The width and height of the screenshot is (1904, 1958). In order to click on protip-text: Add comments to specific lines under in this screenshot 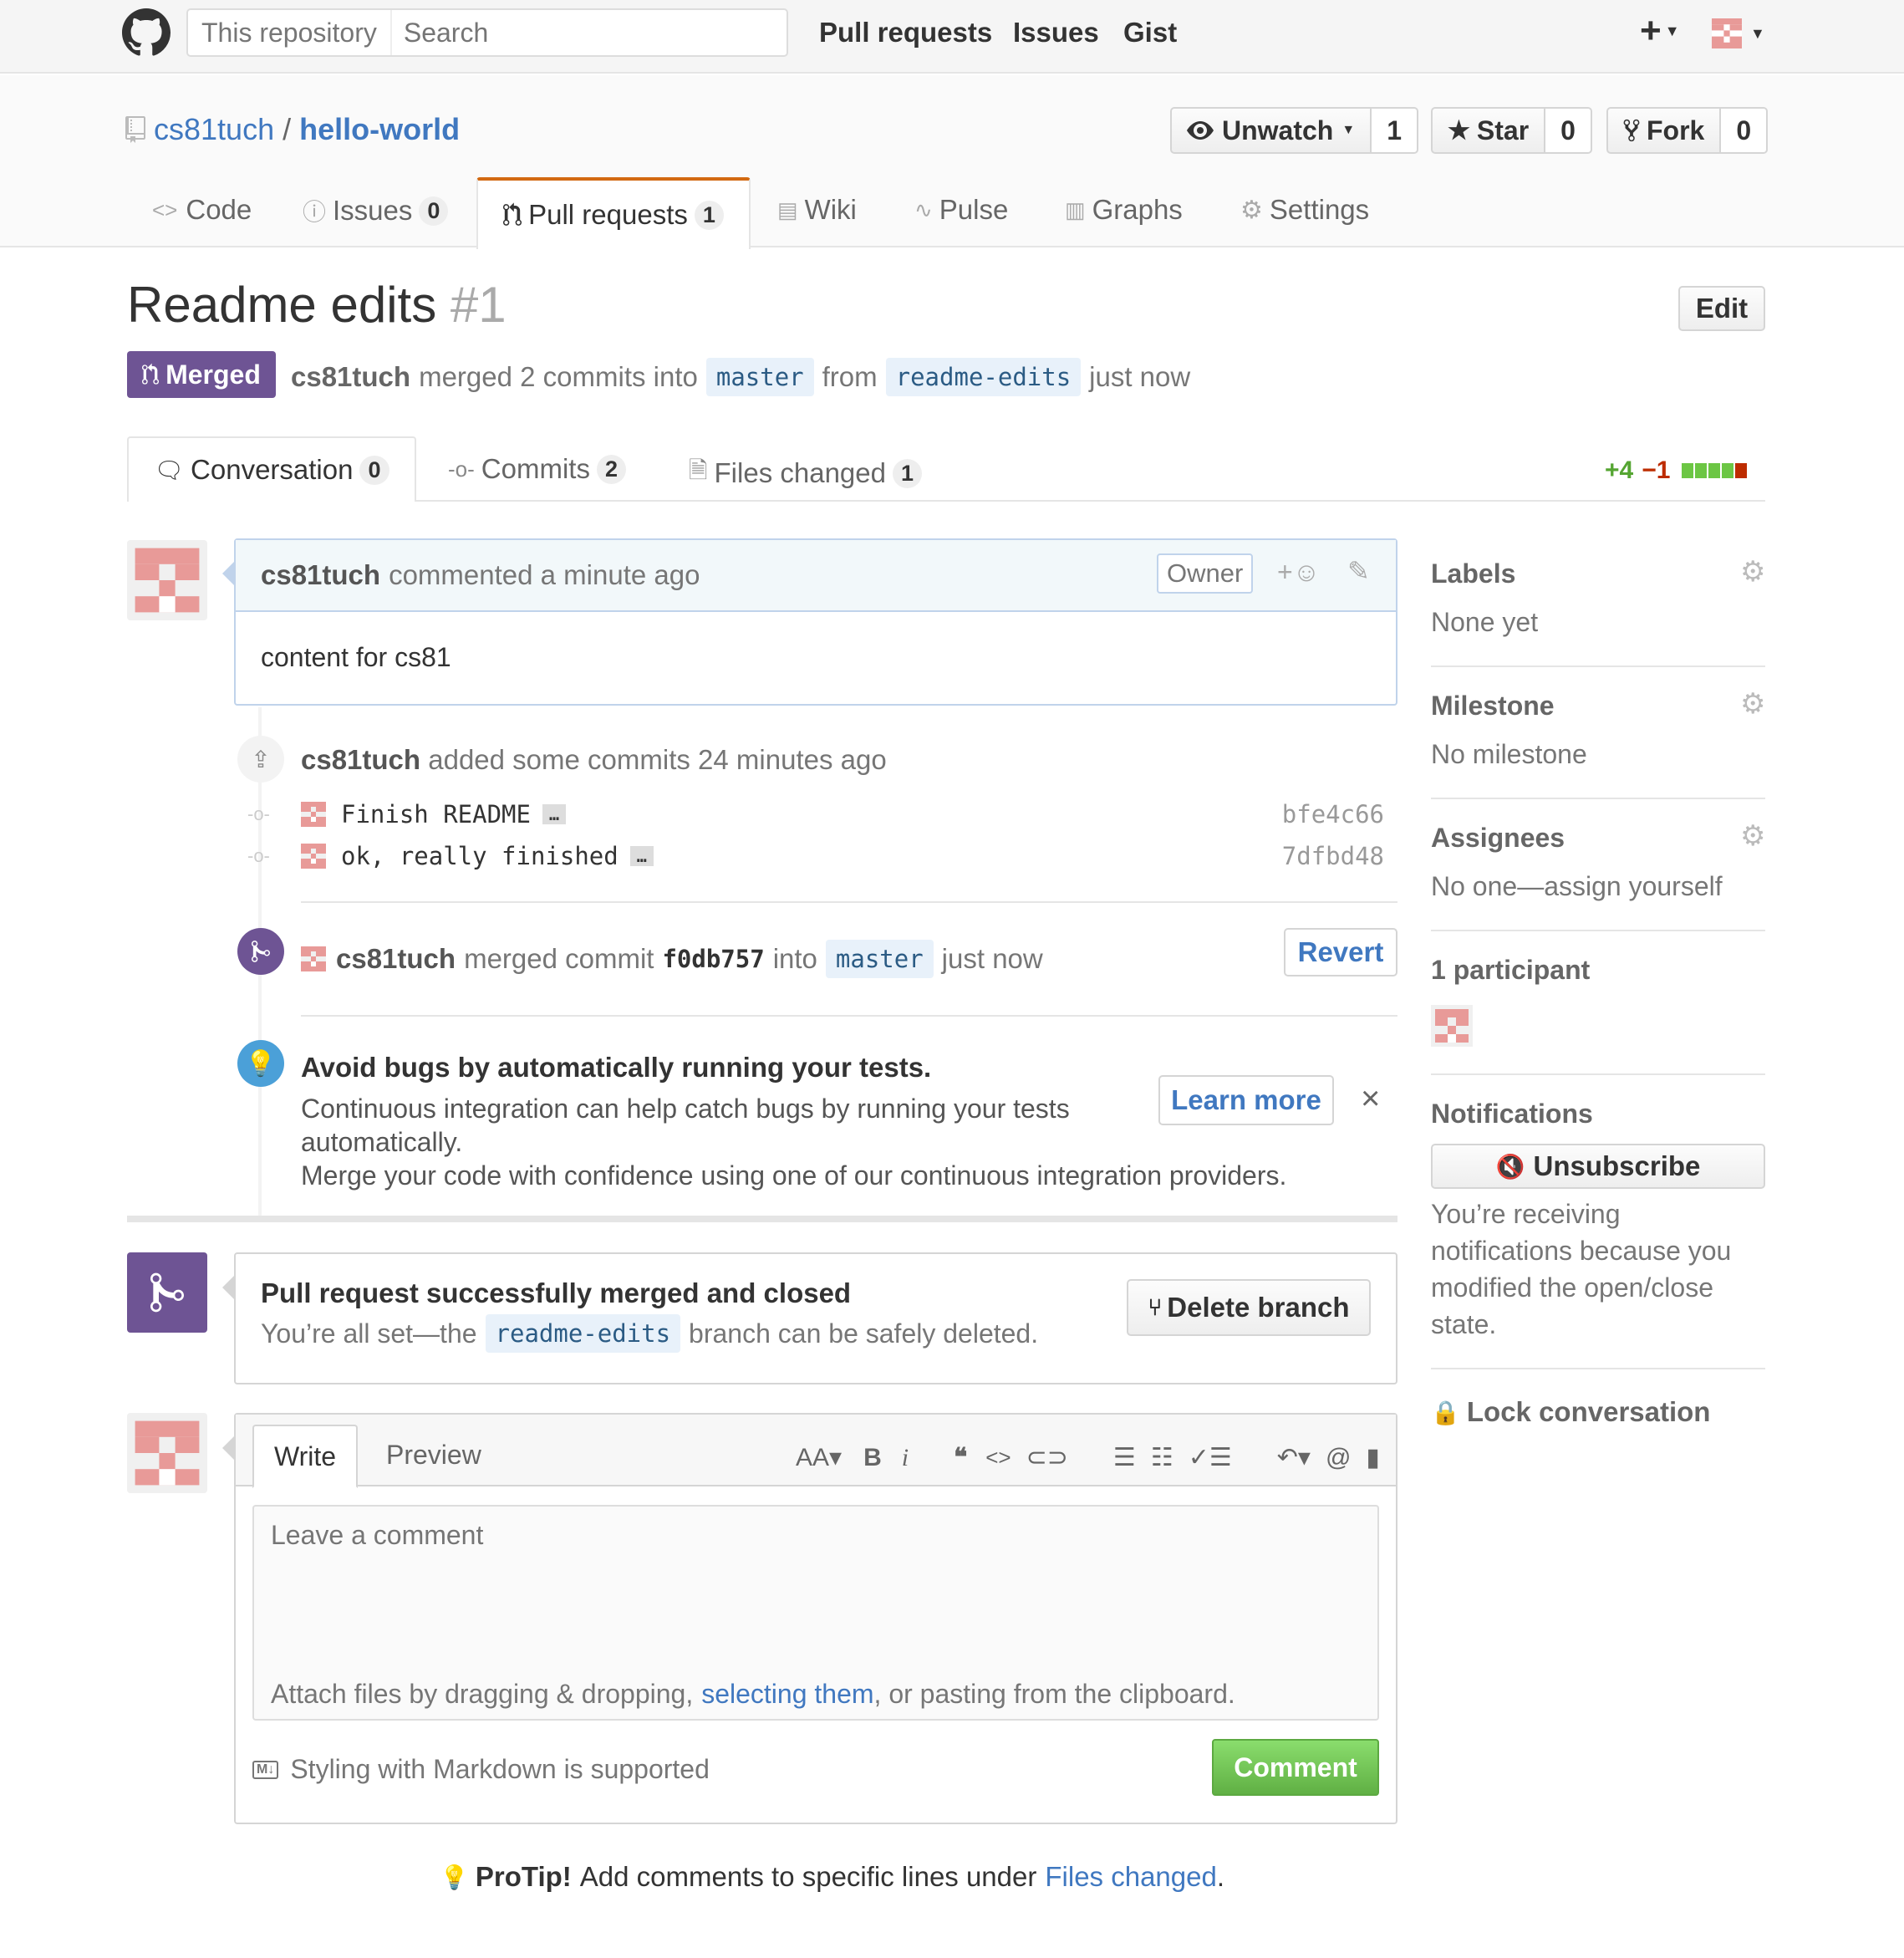, I will do `click(808, 1876)`.